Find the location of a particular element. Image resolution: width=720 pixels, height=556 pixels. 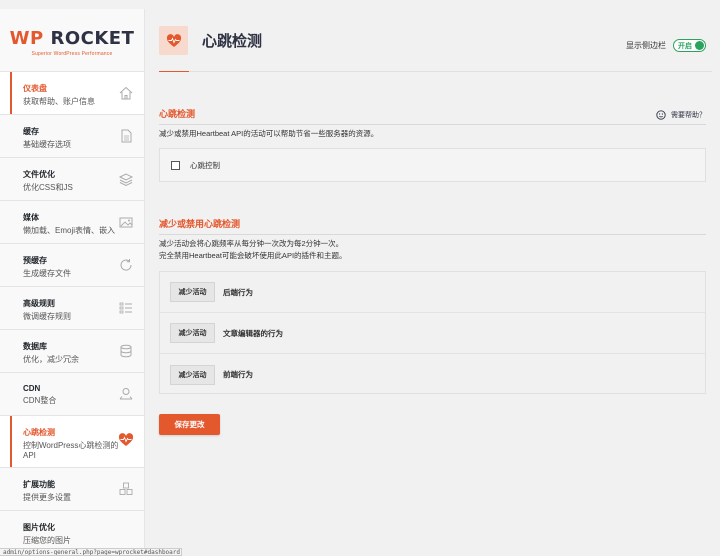

heartbeat-control-box: 心跳控制 is located at coordinates (432, 165).